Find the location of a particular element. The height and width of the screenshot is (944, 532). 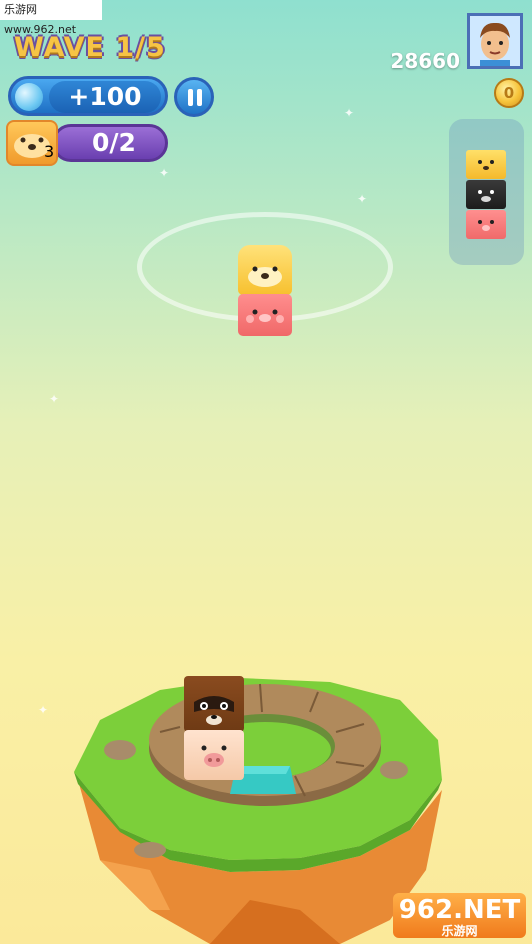

watermark-top: 乐游网 www.962.net is located at coordinates (51, 18).